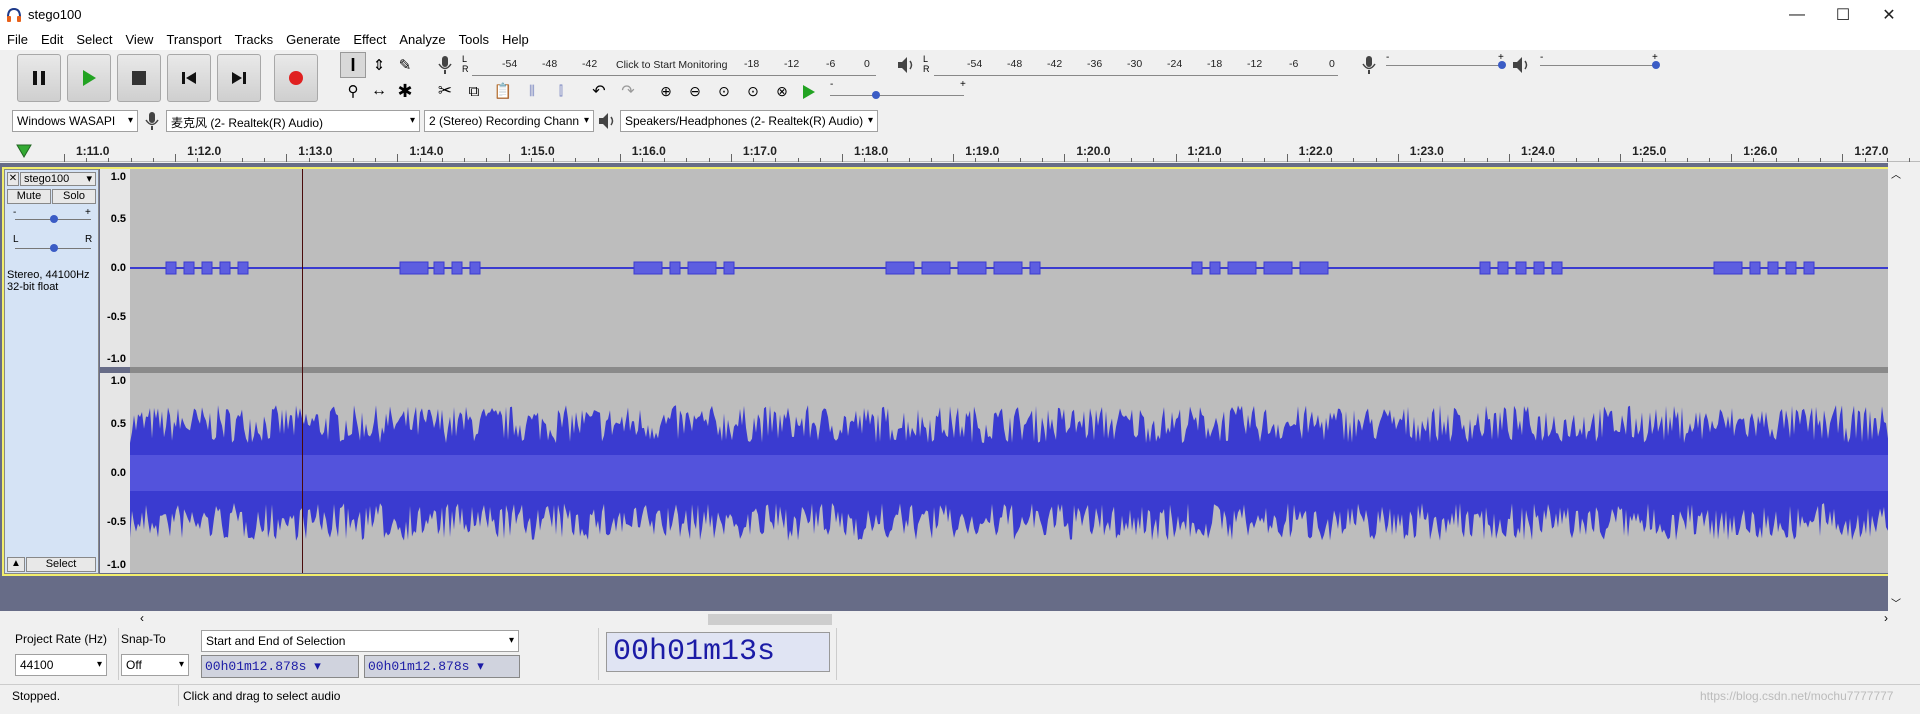 This screenshot has height=714, width=1920. I want to click on selection-start-time: 00h01m12.878s ▾, so click(280, 666).